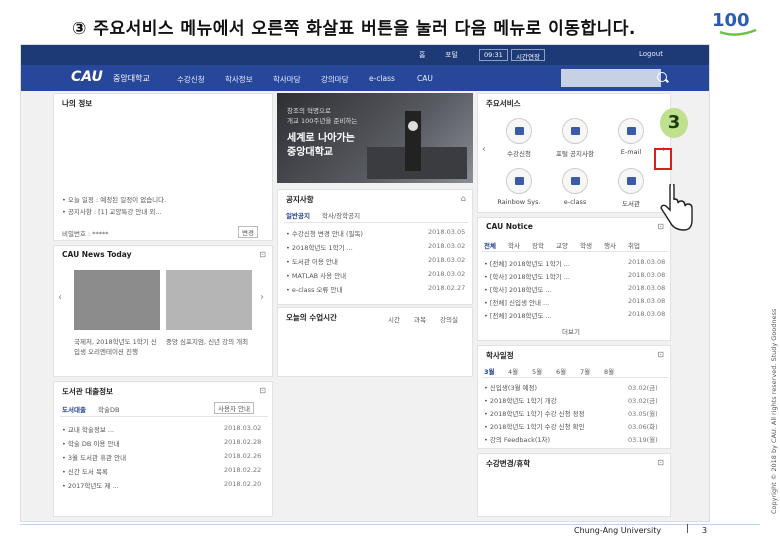  I want to click on notice-date: 2018.03.05, so click(447, 232).